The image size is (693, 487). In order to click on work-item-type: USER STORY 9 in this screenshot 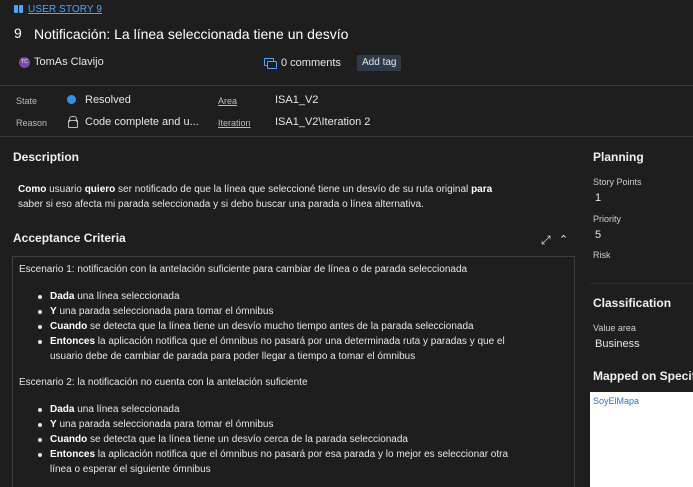, I will do `click(58, 9)`.